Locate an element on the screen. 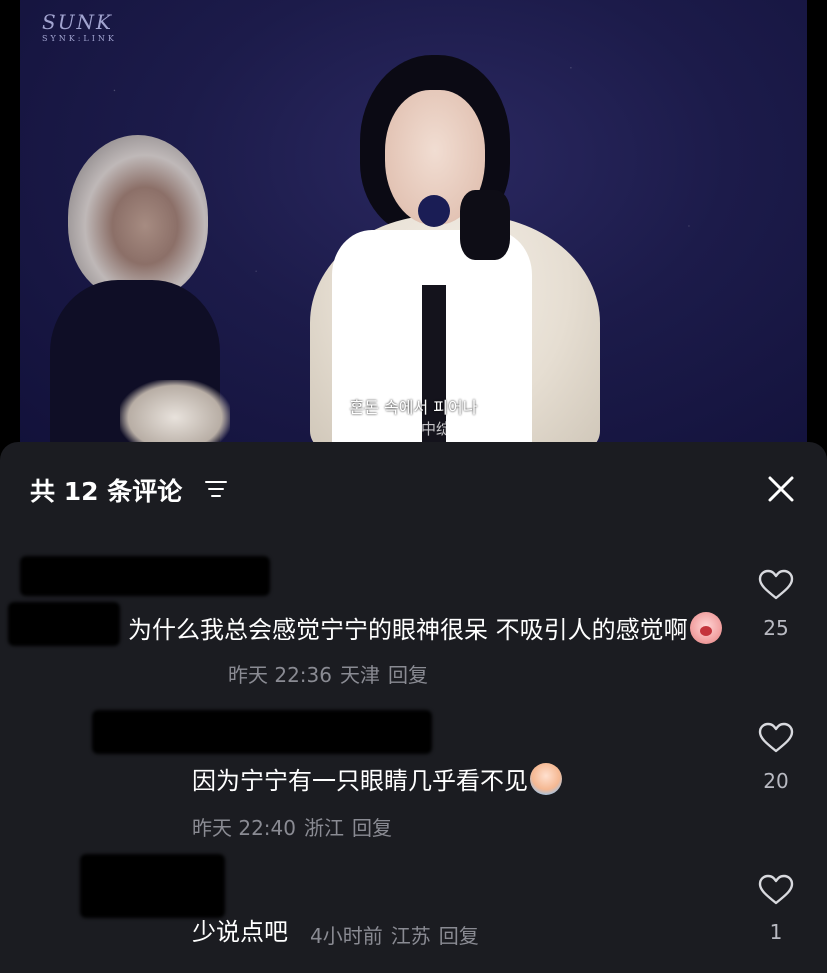  video-subtitle-korean: 혼돈 속에서 피어나 is located at coordinates (413, 407).